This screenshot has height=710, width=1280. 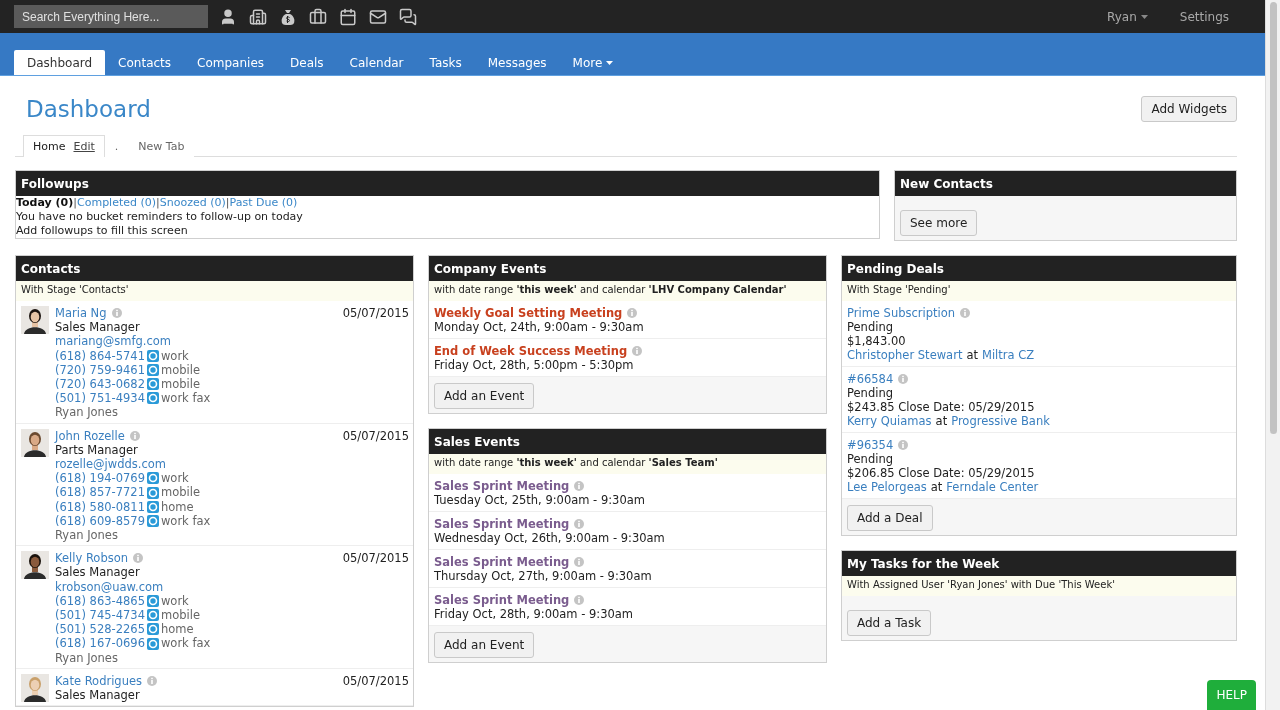 I want to click on nav-tab: More, so click(x=593, y=62).